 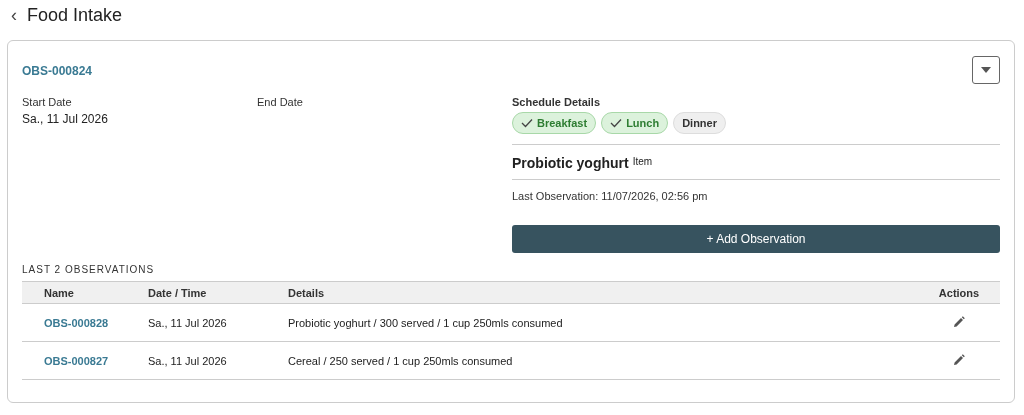 What do you see at coordinates (84, 292) in the screenshot?
I see `column-header: Name` at bounding box center [84, 292].